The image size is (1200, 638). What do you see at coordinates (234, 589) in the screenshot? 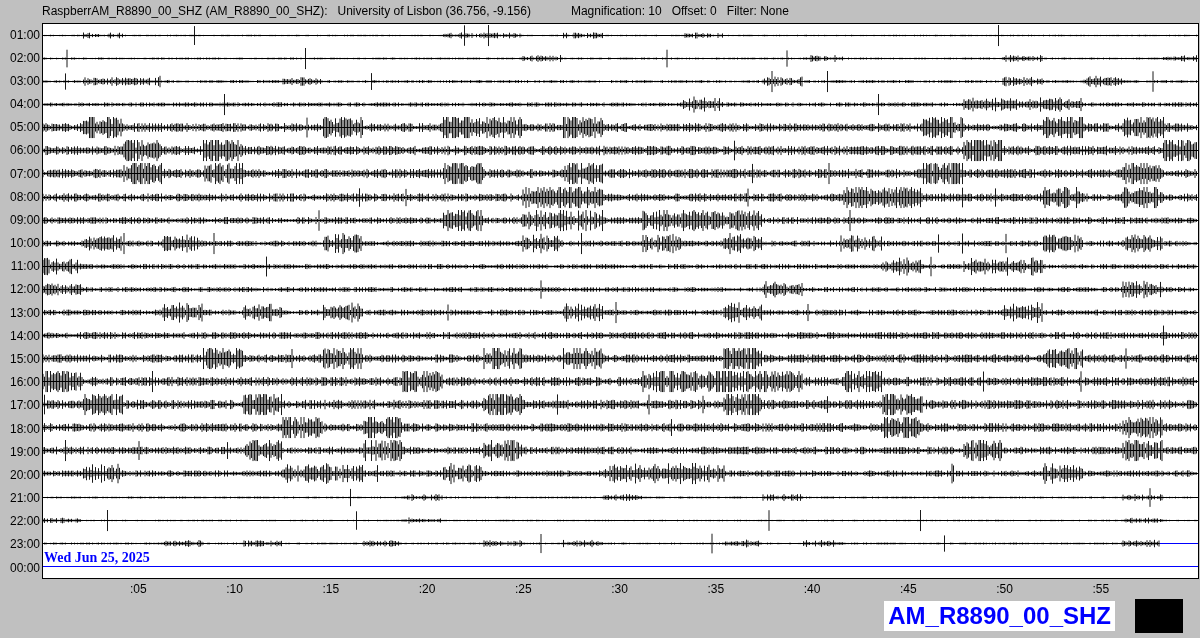
I see `minute-tick-label: :10` at bounding box center [234, 589].